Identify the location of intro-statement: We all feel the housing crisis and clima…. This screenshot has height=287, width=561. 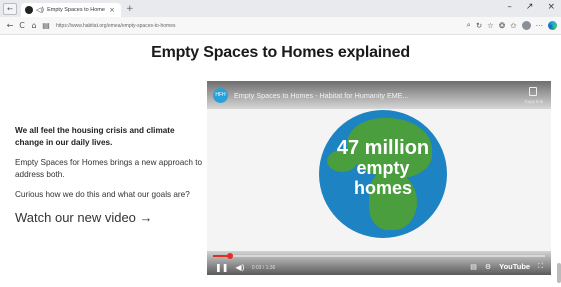
(95, 136).